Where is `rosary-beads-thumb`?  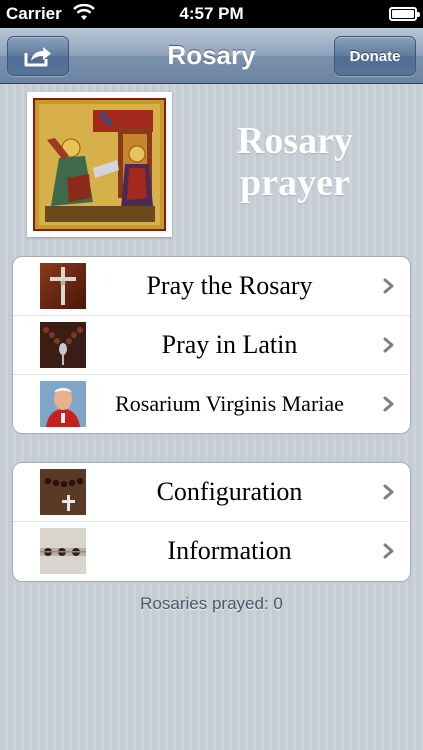
rosary-beads-thumb is located at coordinates (63, 345).